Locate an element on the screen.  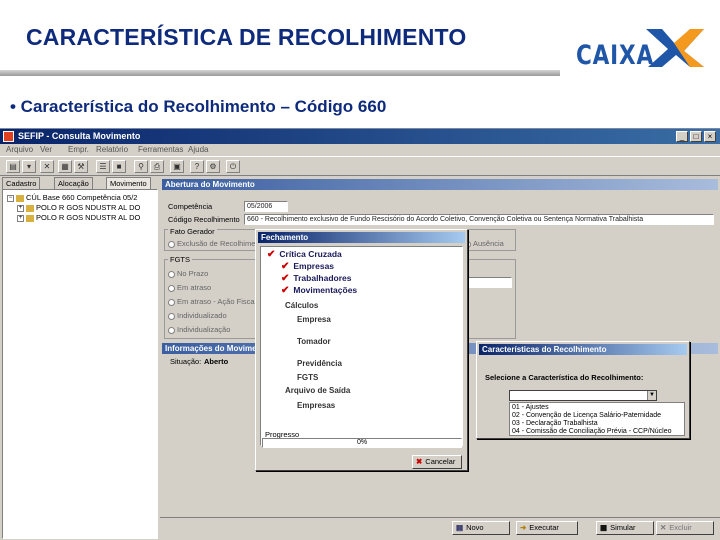
menu-relatorio: Relatório is located at coordinates (112, 149).